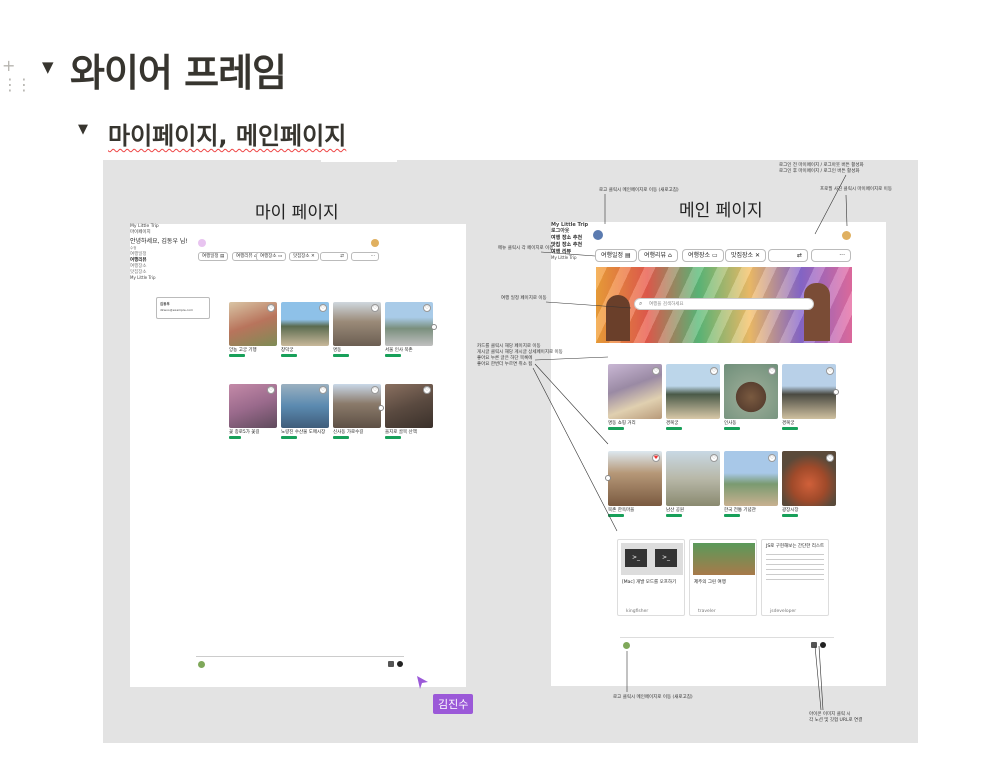 Image resolution: width=1002 pixels, height=766 pixels. I want to click on collaborator-name-tag: 김진수, so click(453, 704).